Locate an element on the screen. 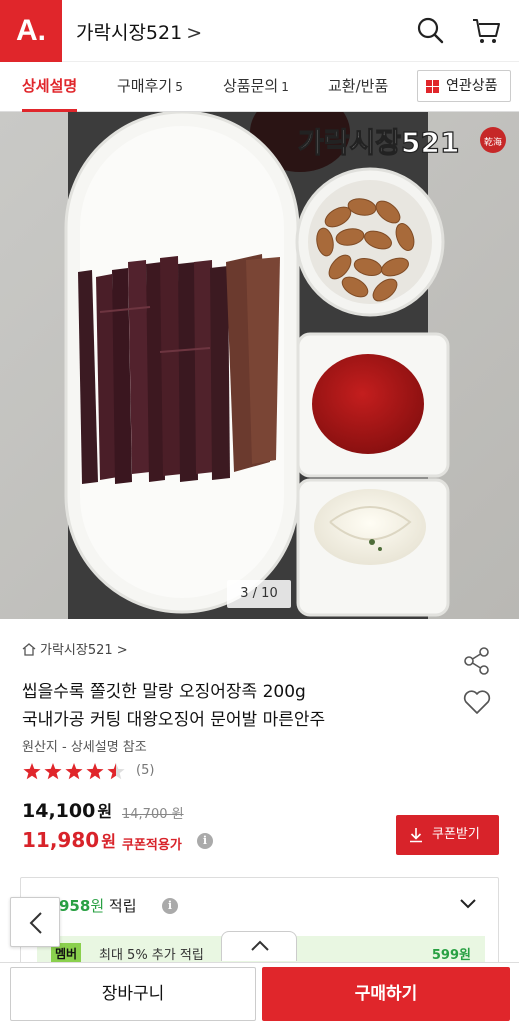 Image resolution: width=519 pixels, height=1024 pixels. chevron-left-icon is located at coordinates (35, 923).